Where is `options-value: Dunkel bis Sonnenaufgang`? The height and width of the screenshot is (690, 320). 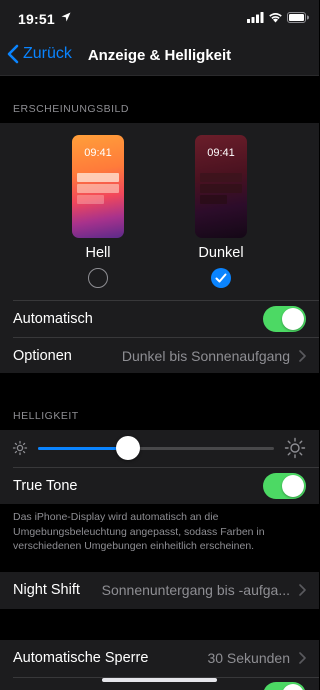 options-value: Dunkel bis Sonnenaufgang is located at coordinates (205, 356).